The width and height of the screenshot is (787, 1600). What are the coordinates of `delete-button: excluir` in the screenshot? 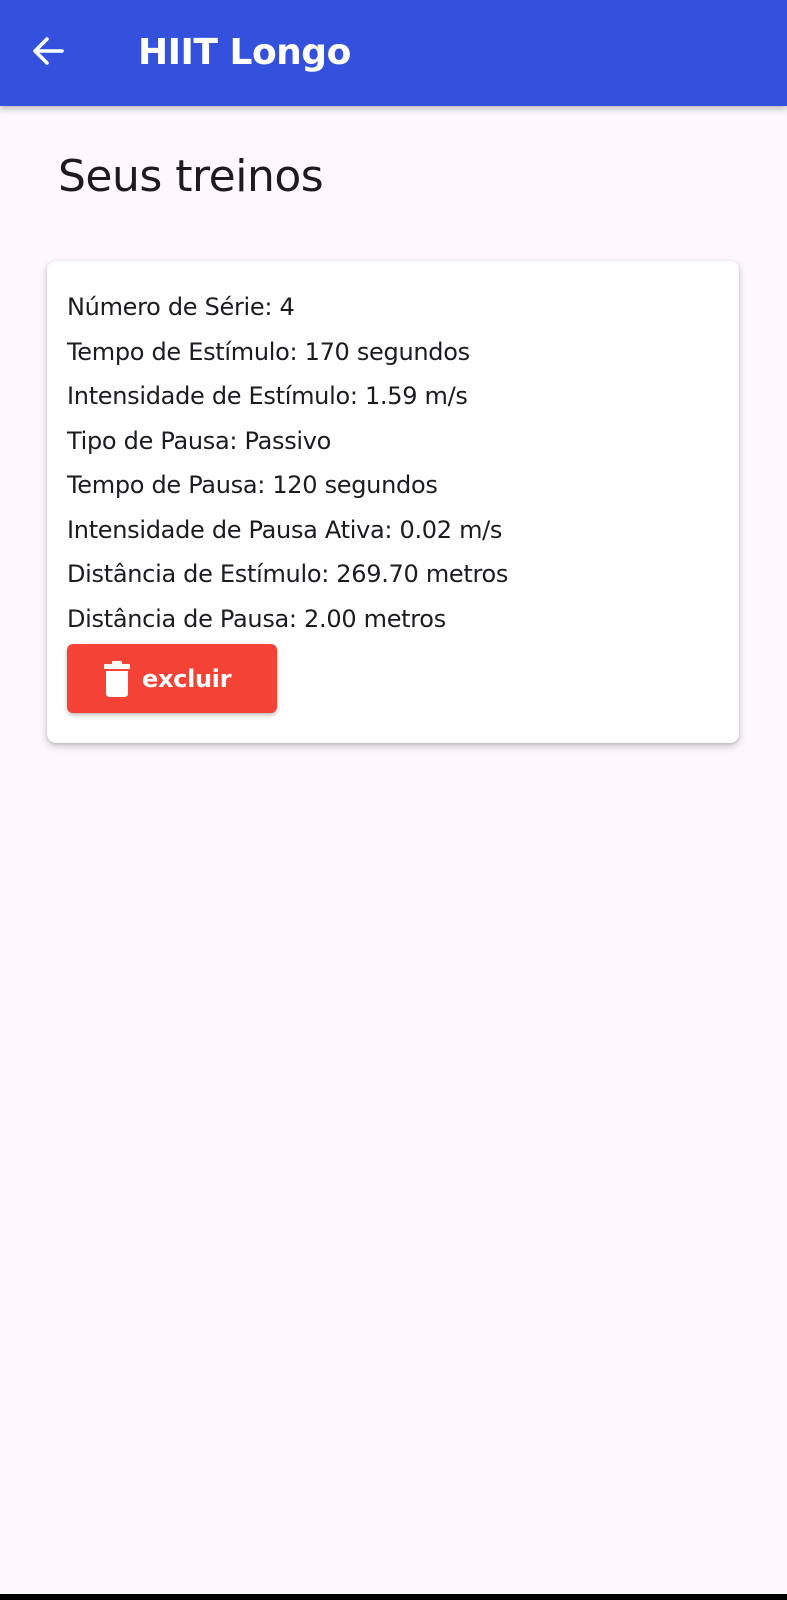 It's located at (172, 678).